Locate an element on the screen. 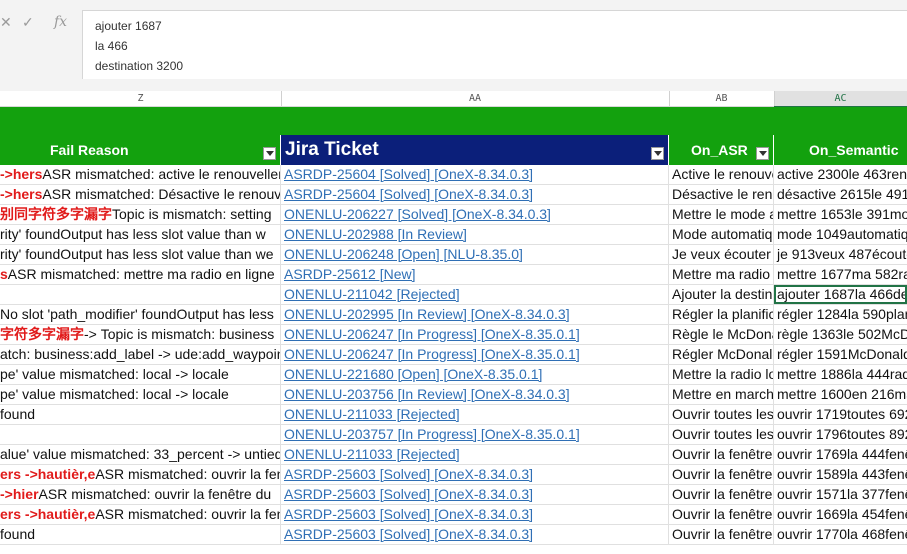 The image size is (907, 554). on-semantic-cell: mettre 1600en 216marche is located at coordinates (840, 394).